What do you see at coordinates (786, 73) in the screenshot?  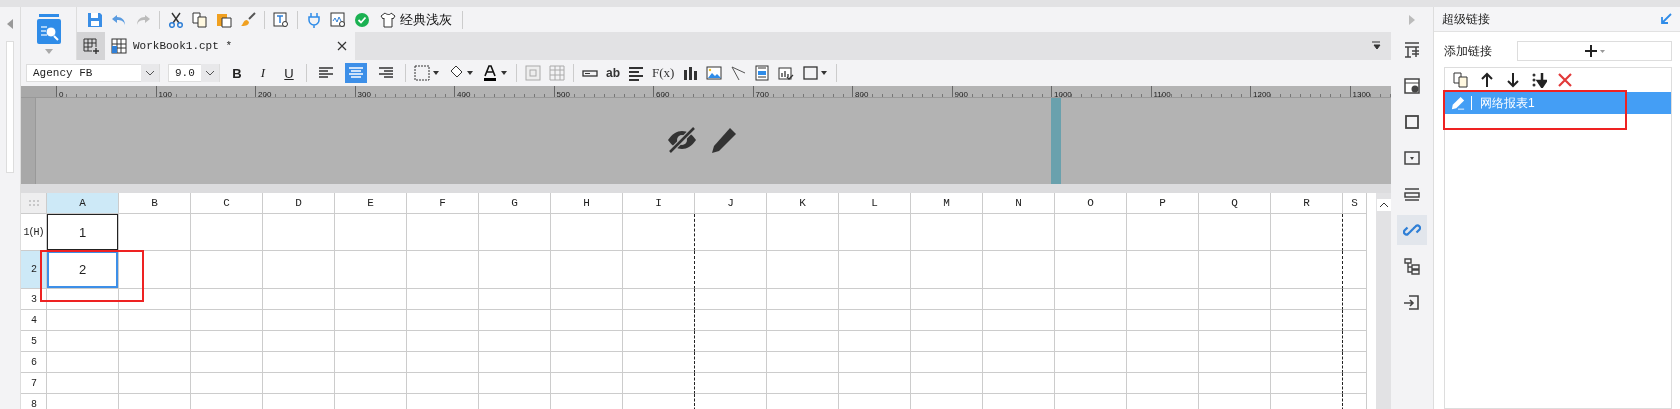 I see `chart-check-icon` at bounding box center [786, 73].